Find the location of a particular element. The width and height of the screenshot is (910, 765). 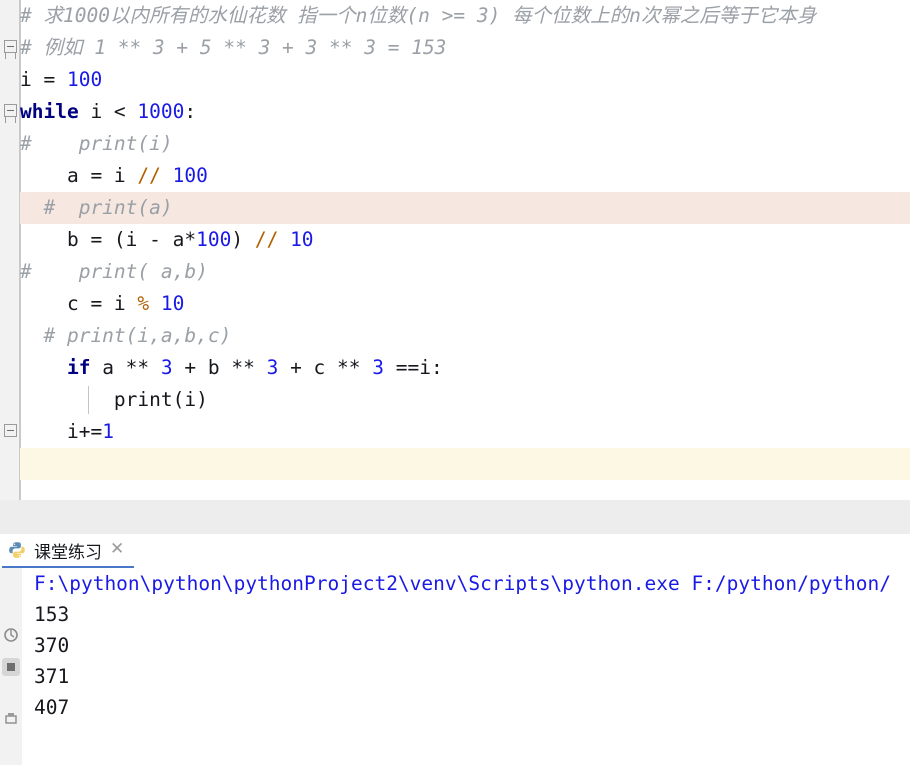

code-token: a = i is located at coordinates (79, 175).